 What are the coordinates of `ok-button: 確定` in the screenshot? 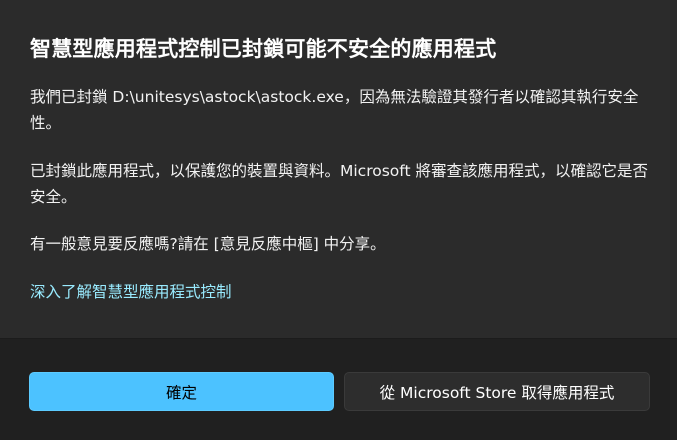 It's located at (181, 391).